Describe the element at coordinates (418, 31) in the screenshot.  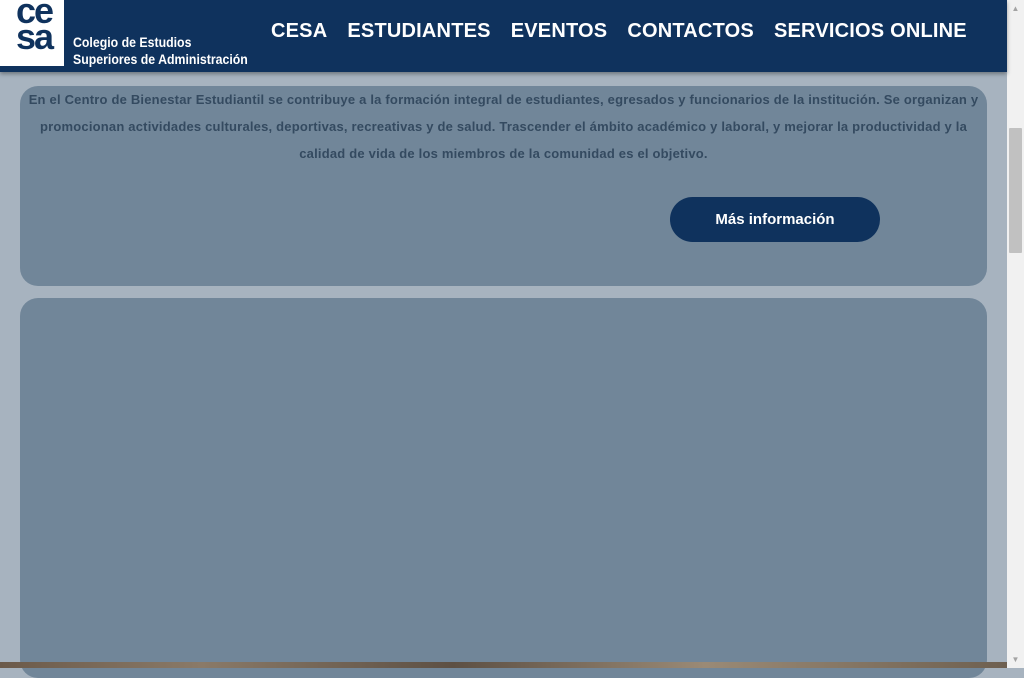
I see `nav-item-estudiantes: ESTUDIANTES` at that location.